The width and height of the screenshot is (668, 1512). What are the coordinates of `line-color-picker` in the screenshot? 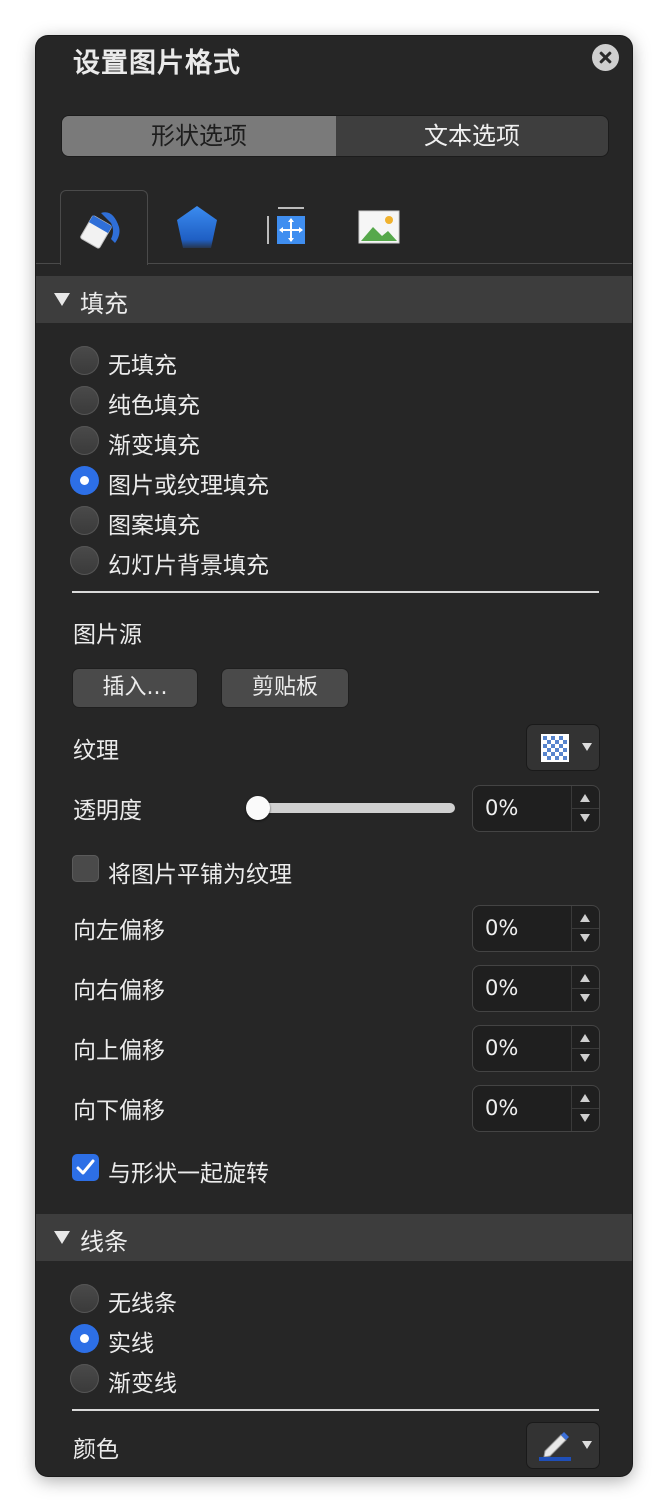 It's located at (563, 1445).